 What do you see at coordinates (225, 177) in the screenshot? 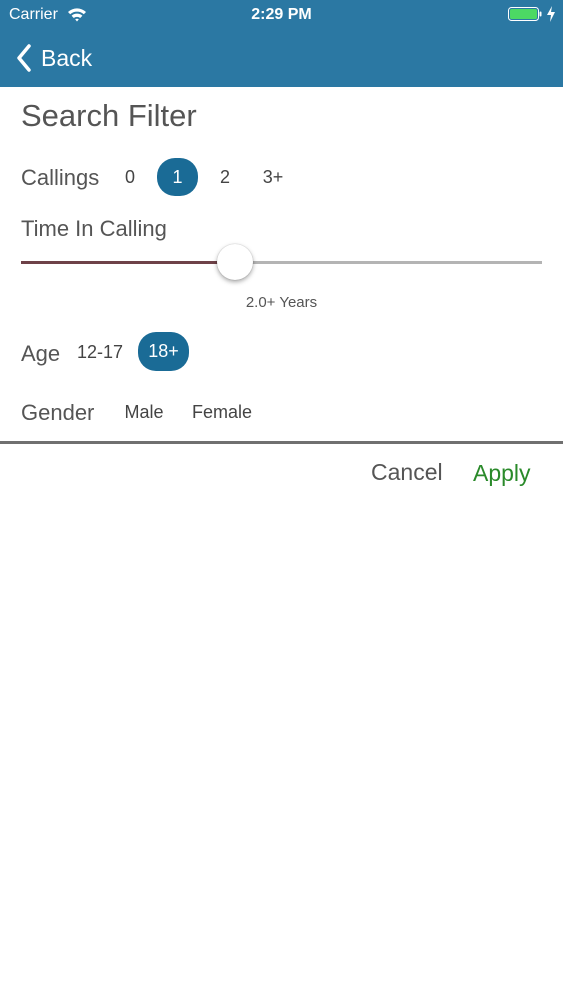
I see `callings-option-2: 2` at bounding box center [225, 177].